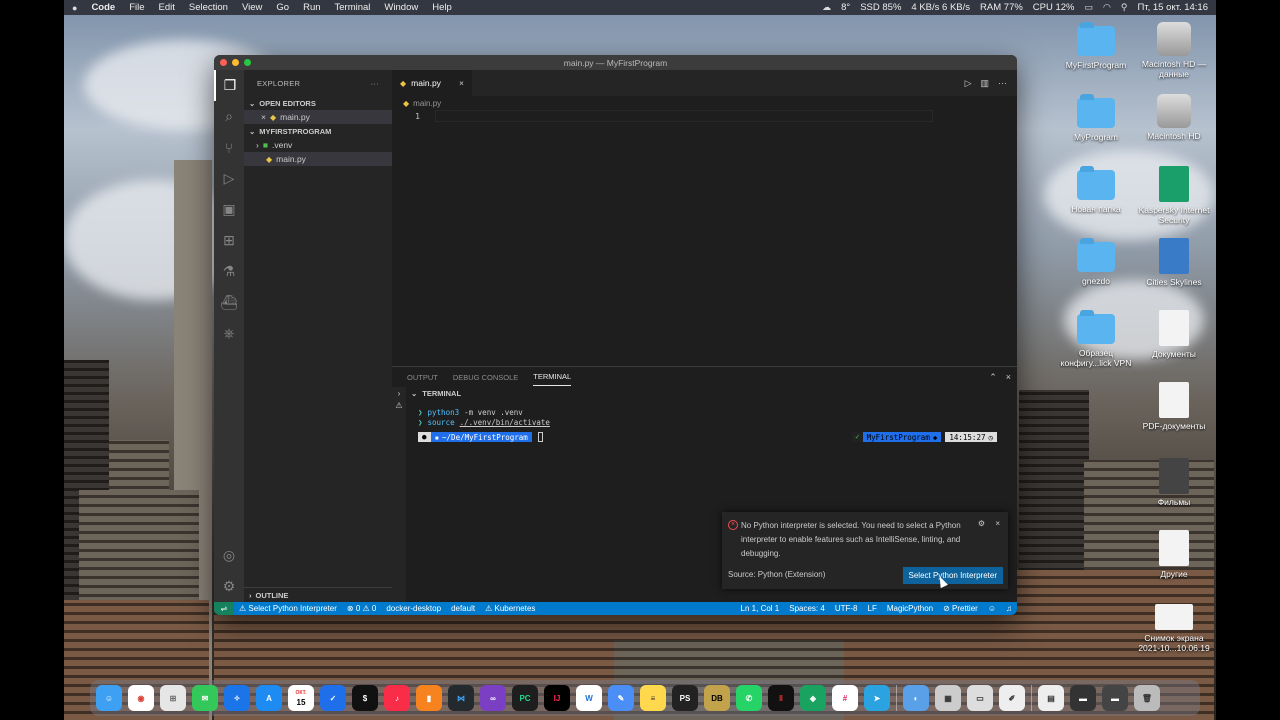 This screenshot has width=1280, height=720. I want to click on calendar-icon: ОКТ. 15, so click(301, 698).